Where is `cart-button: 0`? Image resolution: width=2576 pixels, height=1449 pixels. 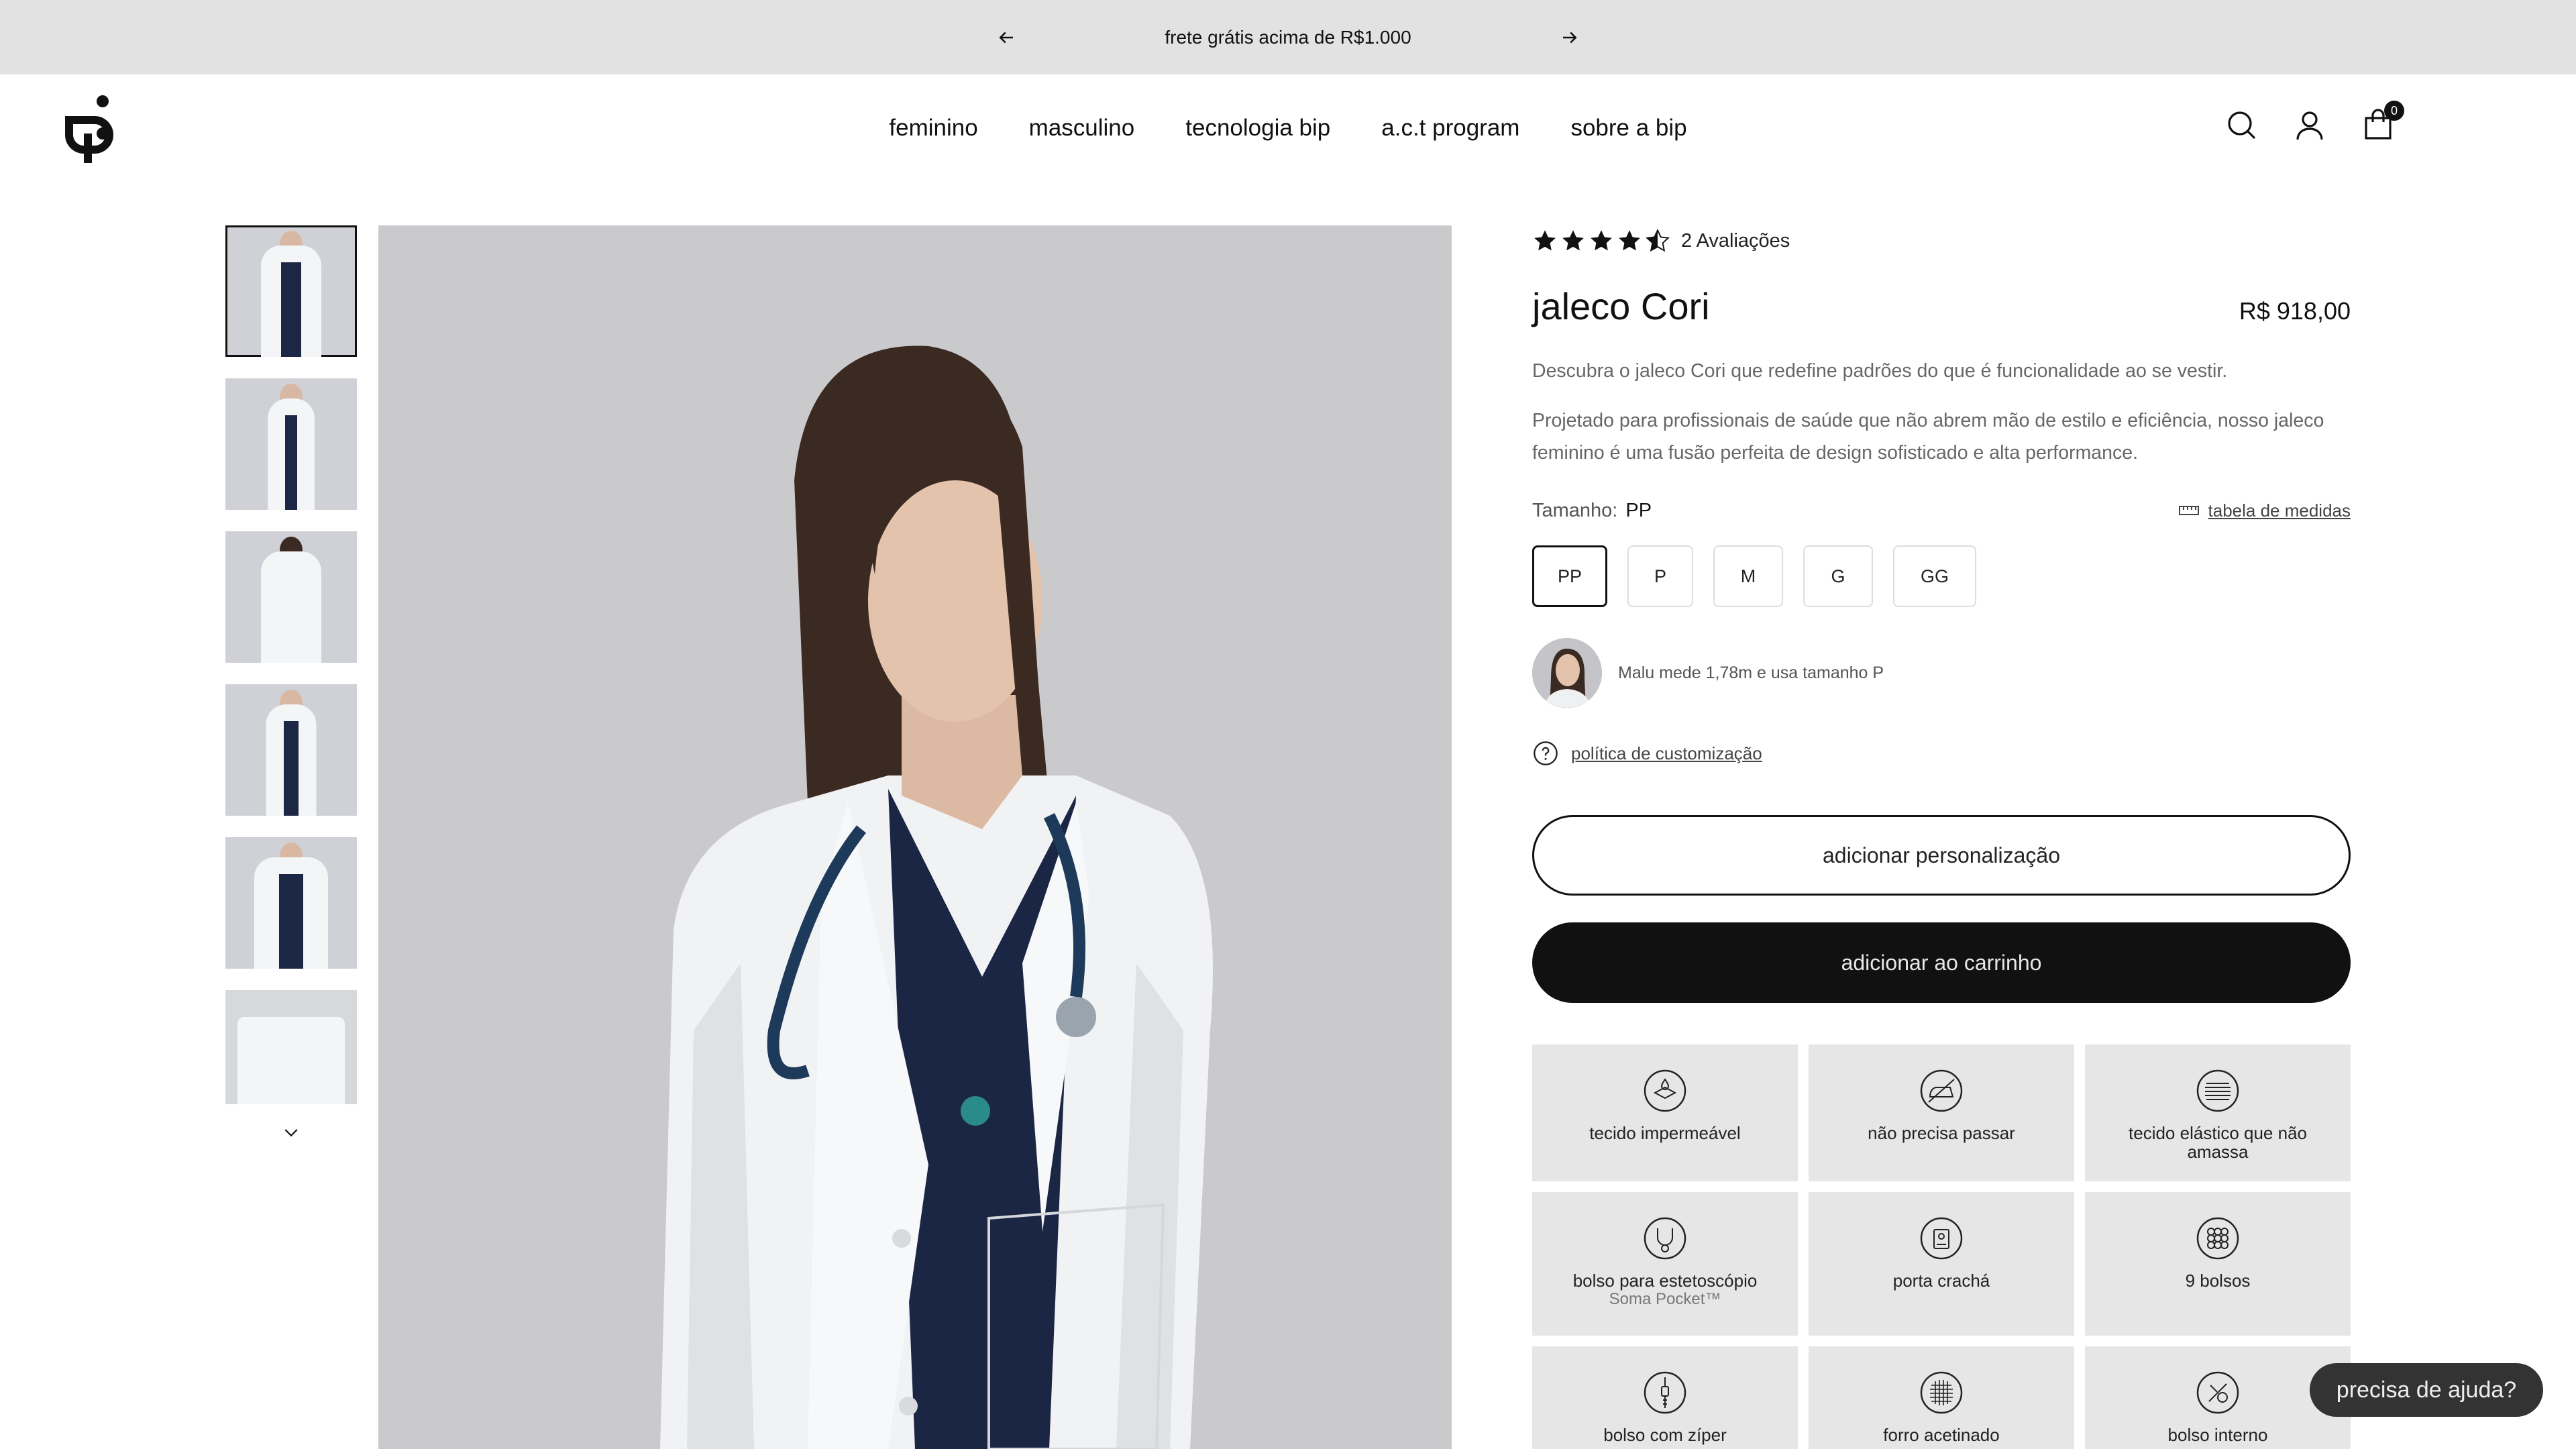
cart-button: 0 is located at coordinates (2382, 123).